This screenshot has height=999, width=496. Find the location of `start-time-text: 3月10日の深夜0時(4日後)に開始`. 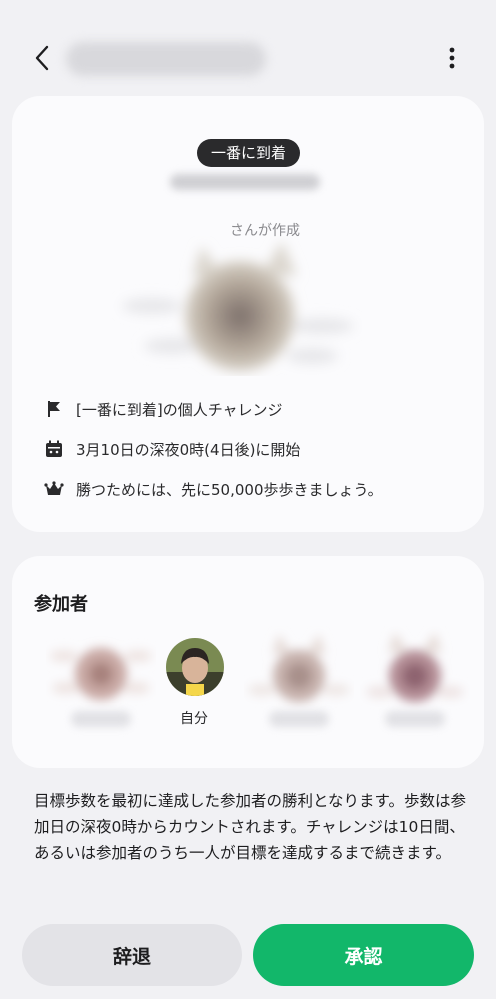

start-time-text: 3月10日の深夜0時(4日後)に開始 is located at coordinates (188, 449).